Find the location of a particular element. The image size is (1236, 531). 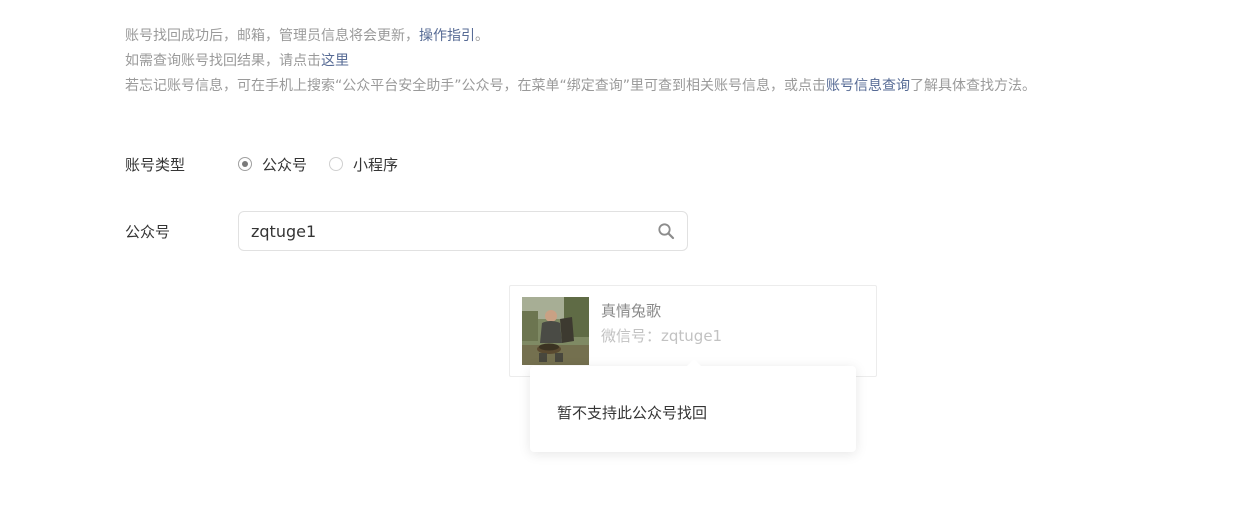

search-input is located at coordinates (454, 231).